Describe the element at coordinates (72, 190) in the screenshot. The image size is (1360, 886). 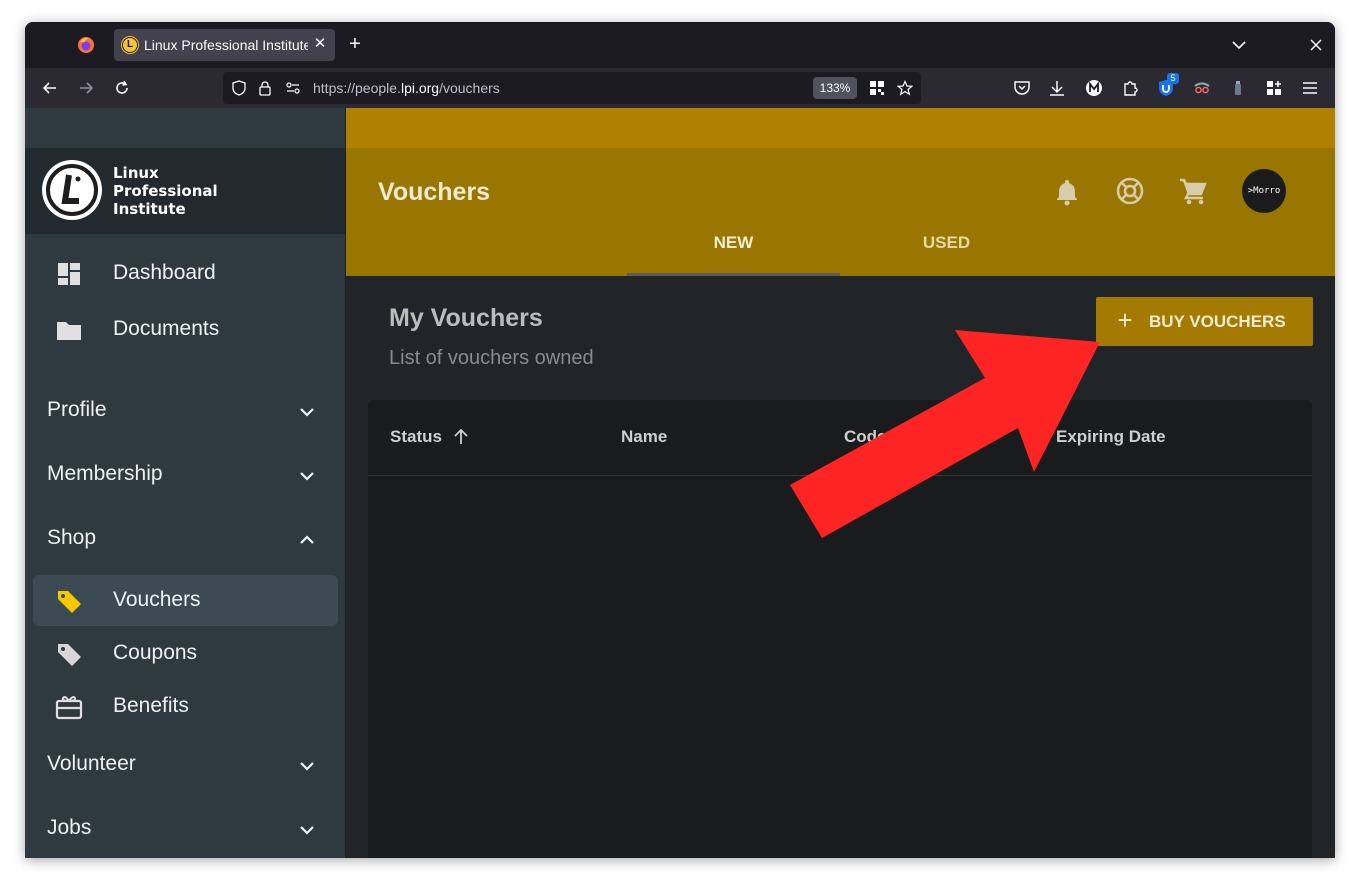
I see `lpi-logo-mark-icon` at that location.